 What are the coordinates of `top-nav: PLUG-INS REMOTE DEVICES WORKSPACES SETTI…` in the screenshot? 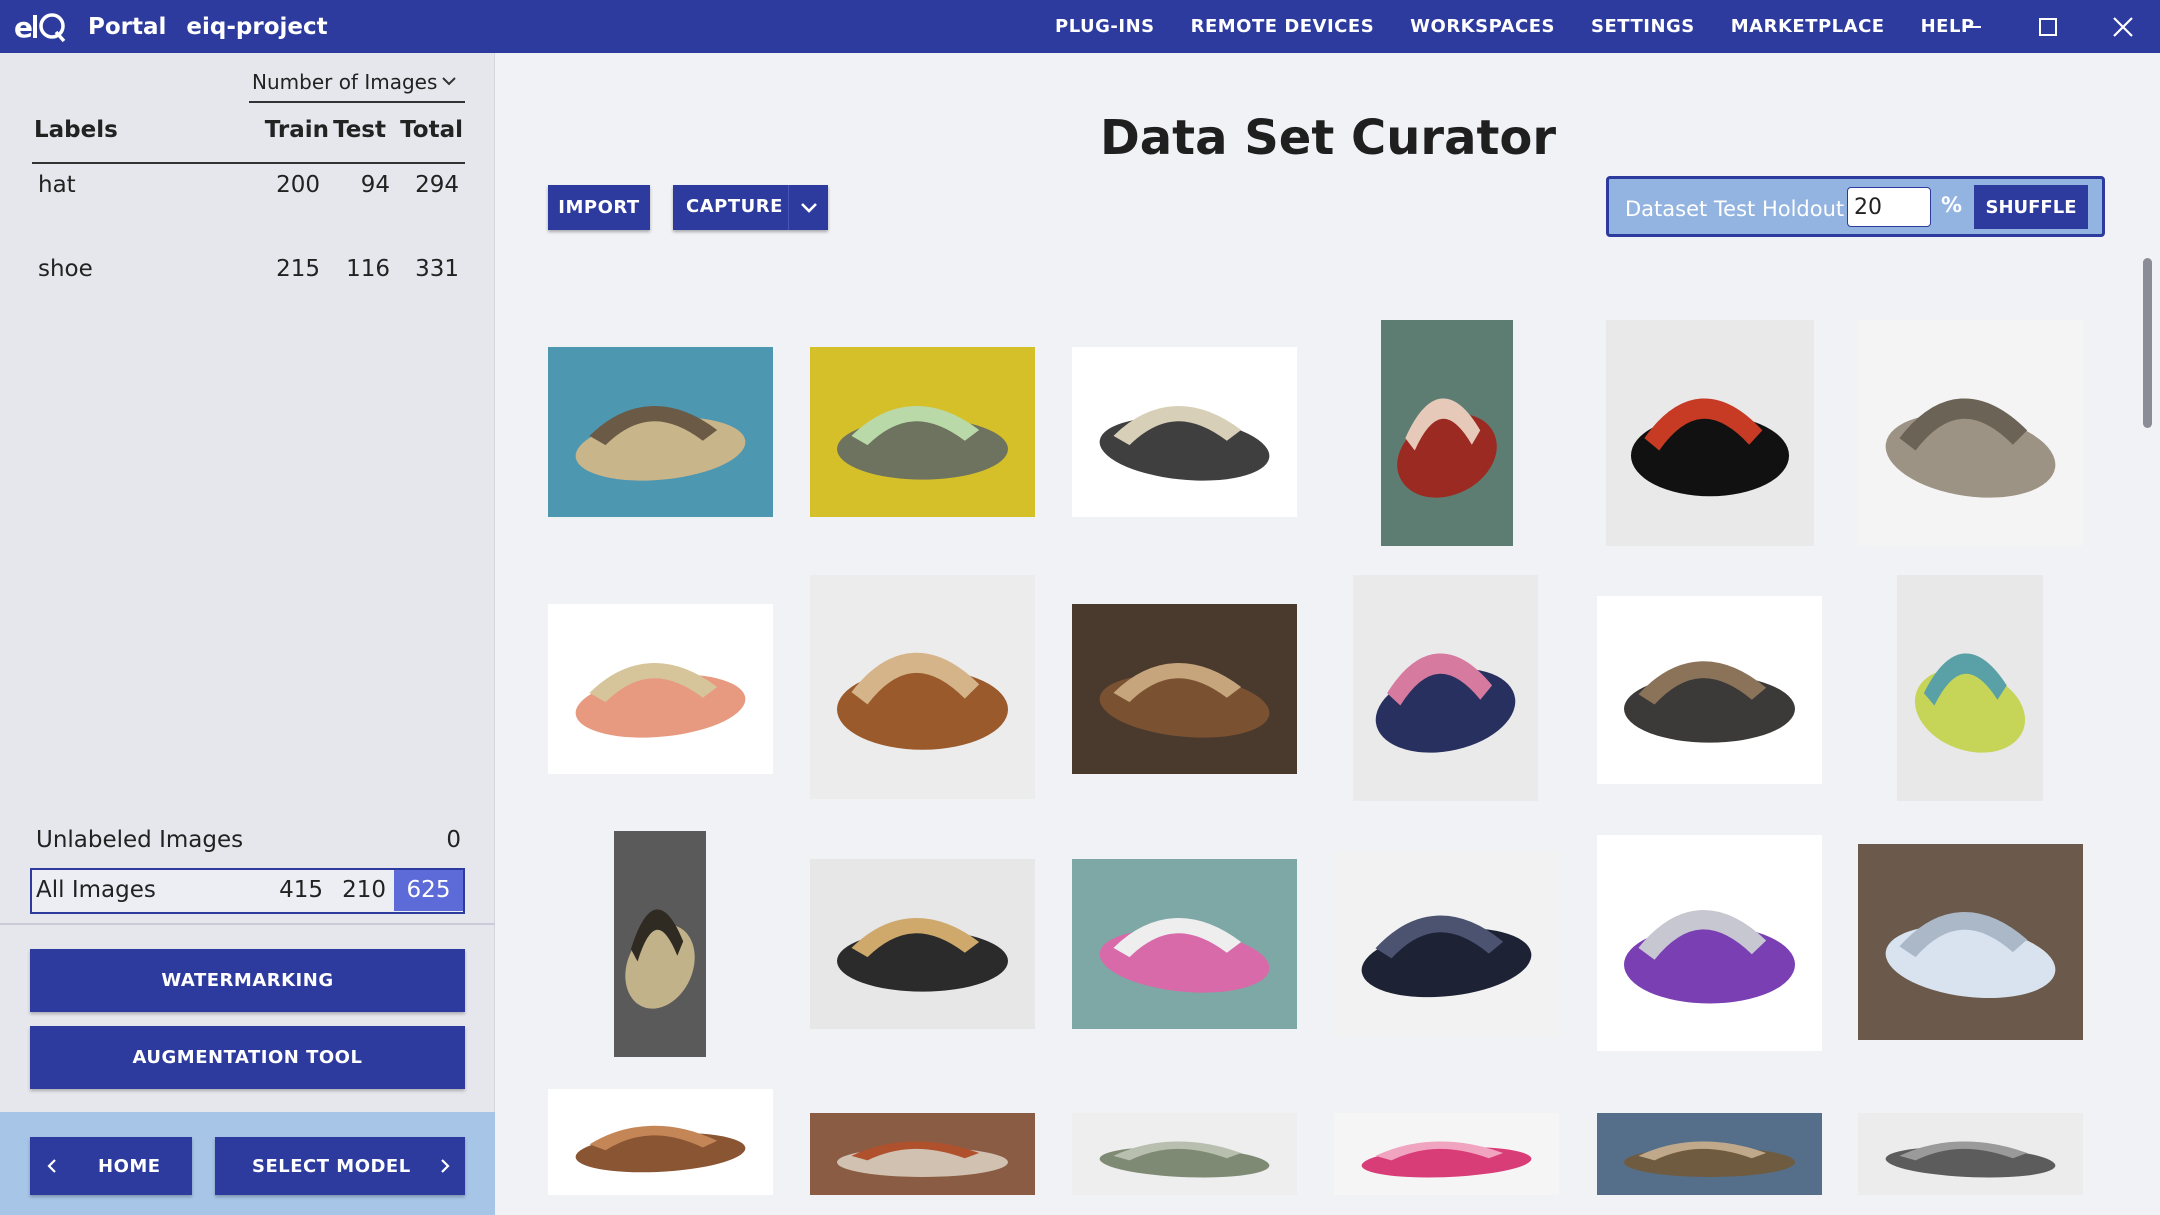 It's located at (1533, 26).